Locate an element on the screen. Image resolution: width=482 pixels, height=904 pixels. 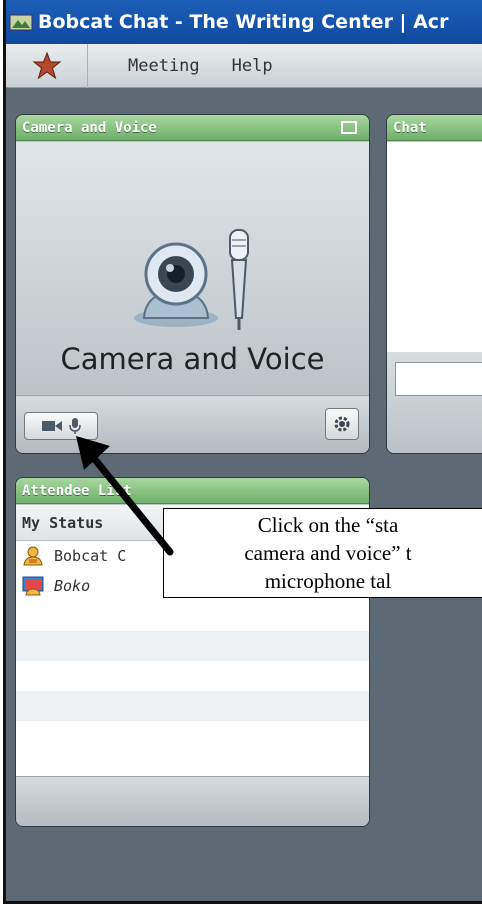
callout-line-3: microphone tal is located at coordinates (328, 581).